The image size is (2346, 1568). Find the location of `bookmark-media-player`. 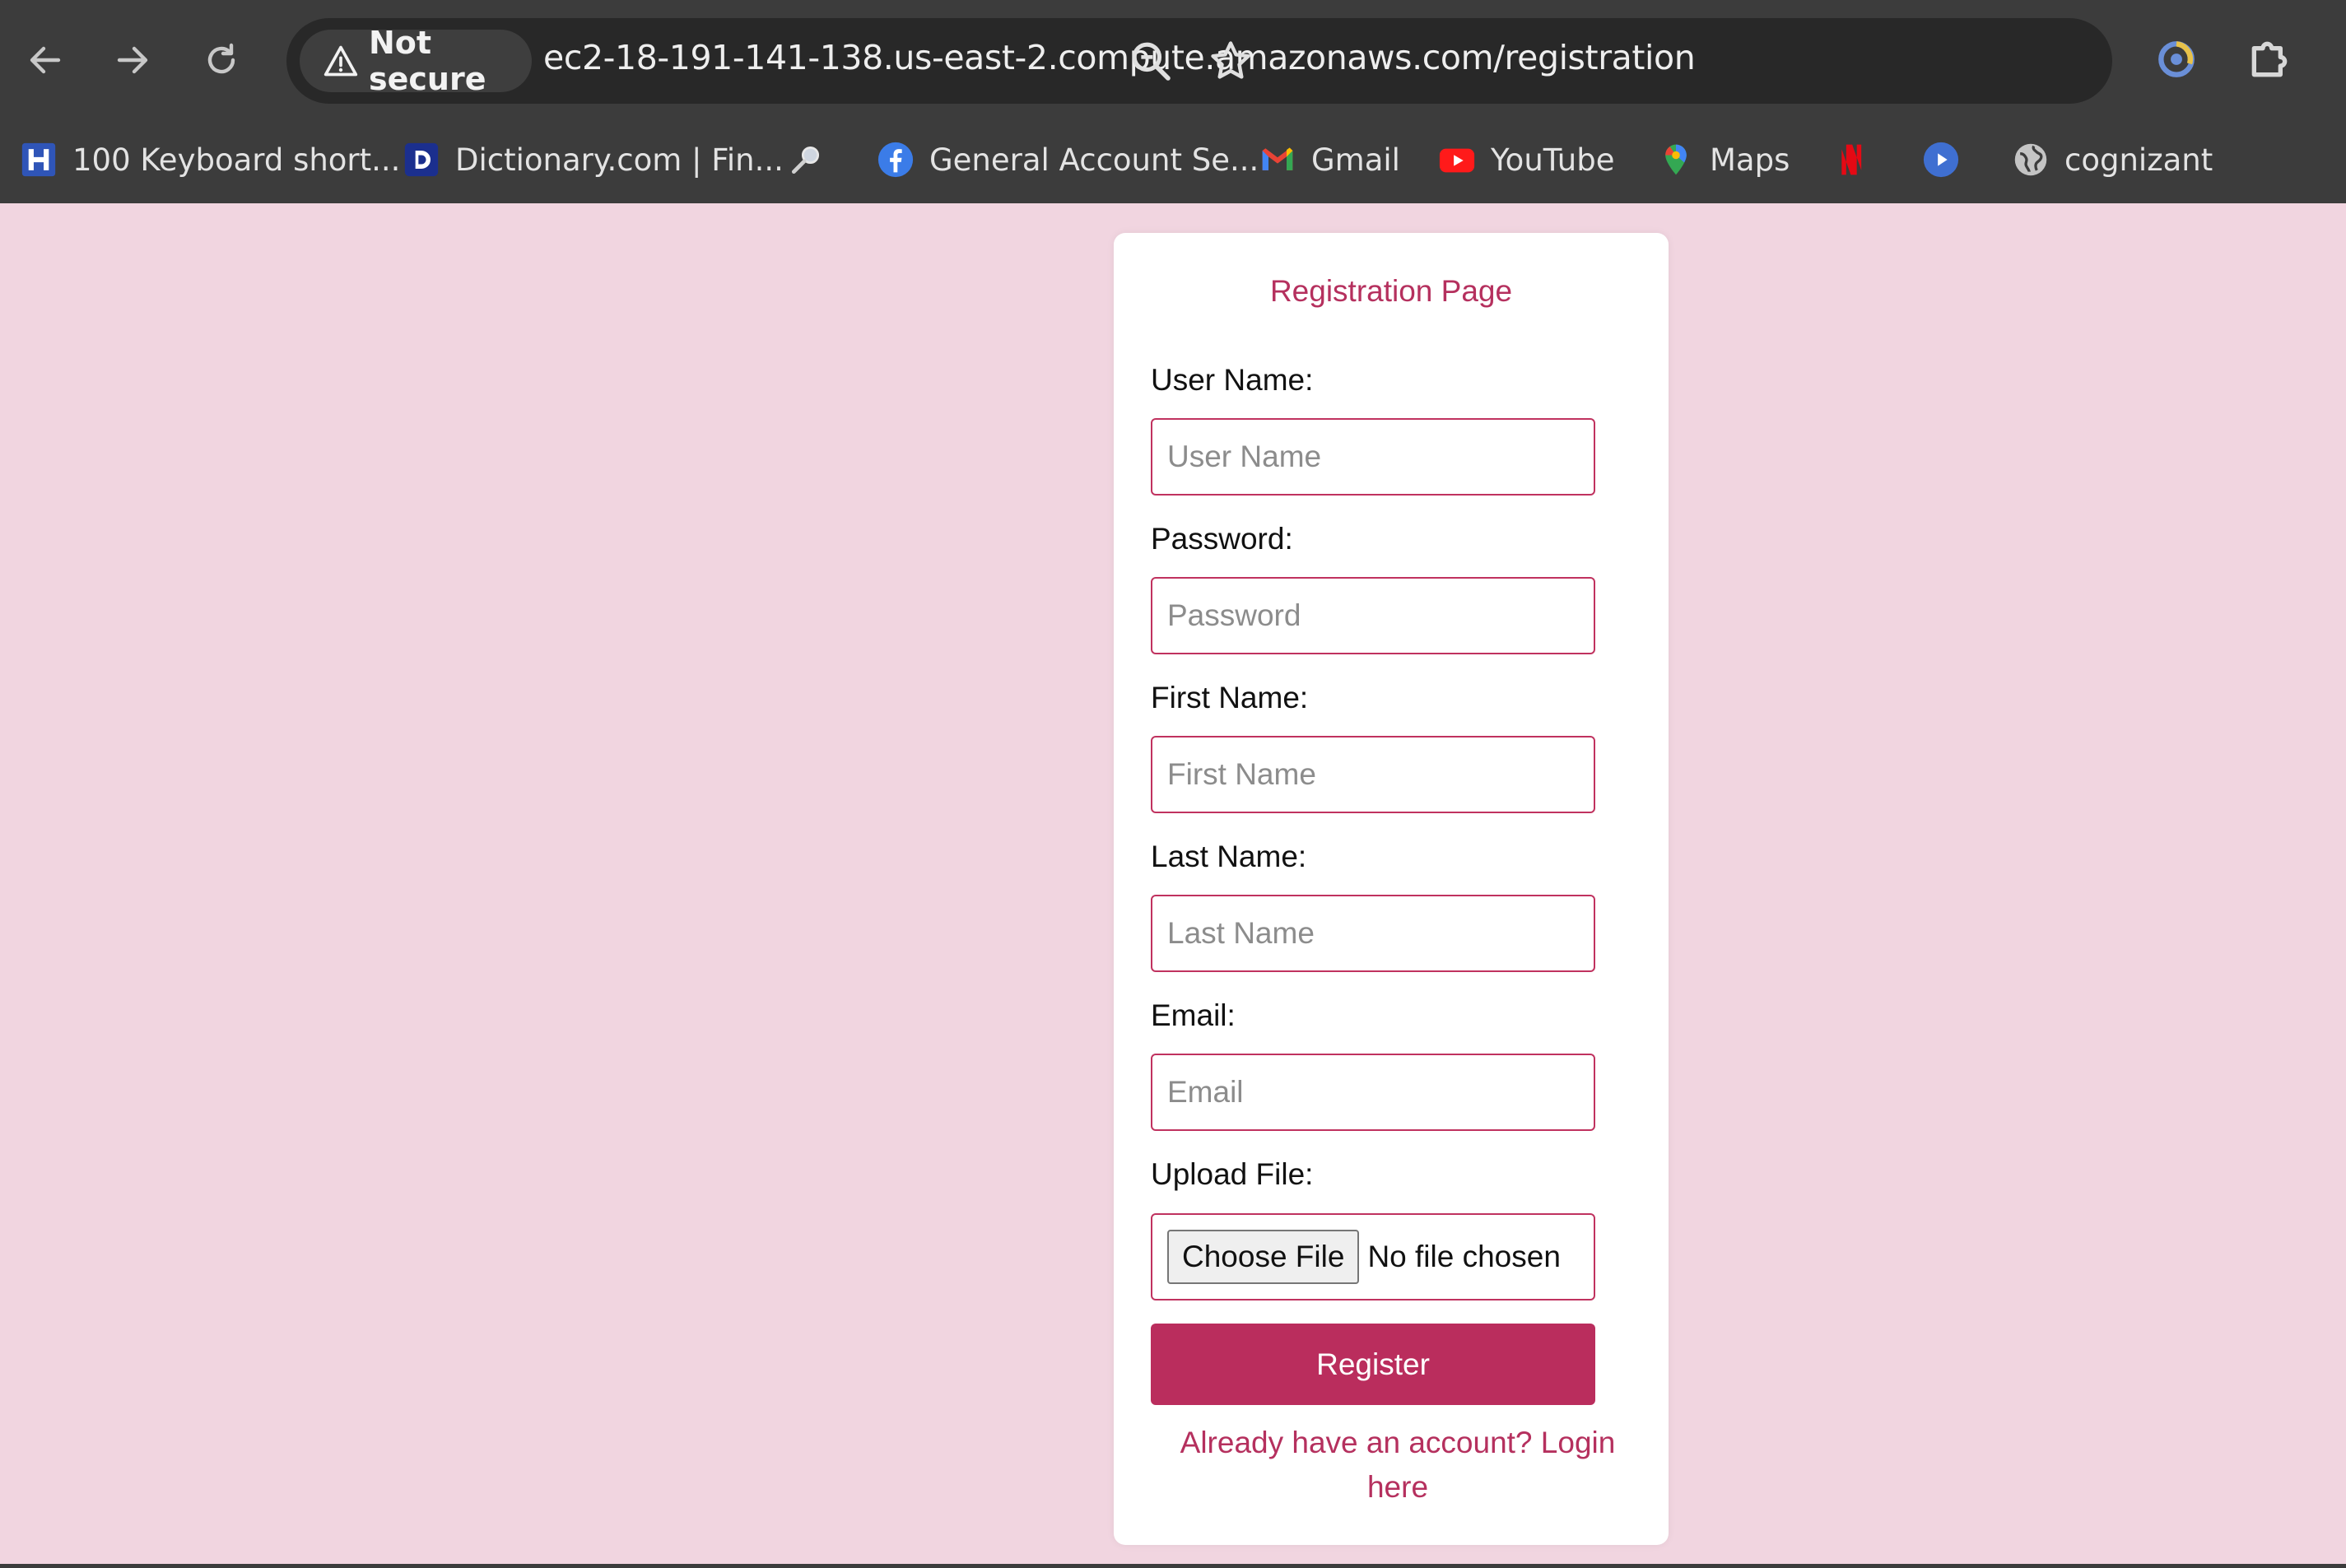

bookmark-media-player is located at coordinates (1941, 159).